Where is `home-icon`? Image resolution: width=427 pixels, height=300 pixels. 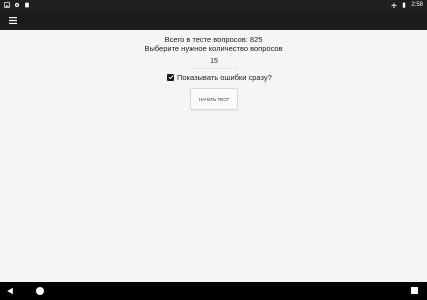 home-icon is located at coordinates (40, 291).